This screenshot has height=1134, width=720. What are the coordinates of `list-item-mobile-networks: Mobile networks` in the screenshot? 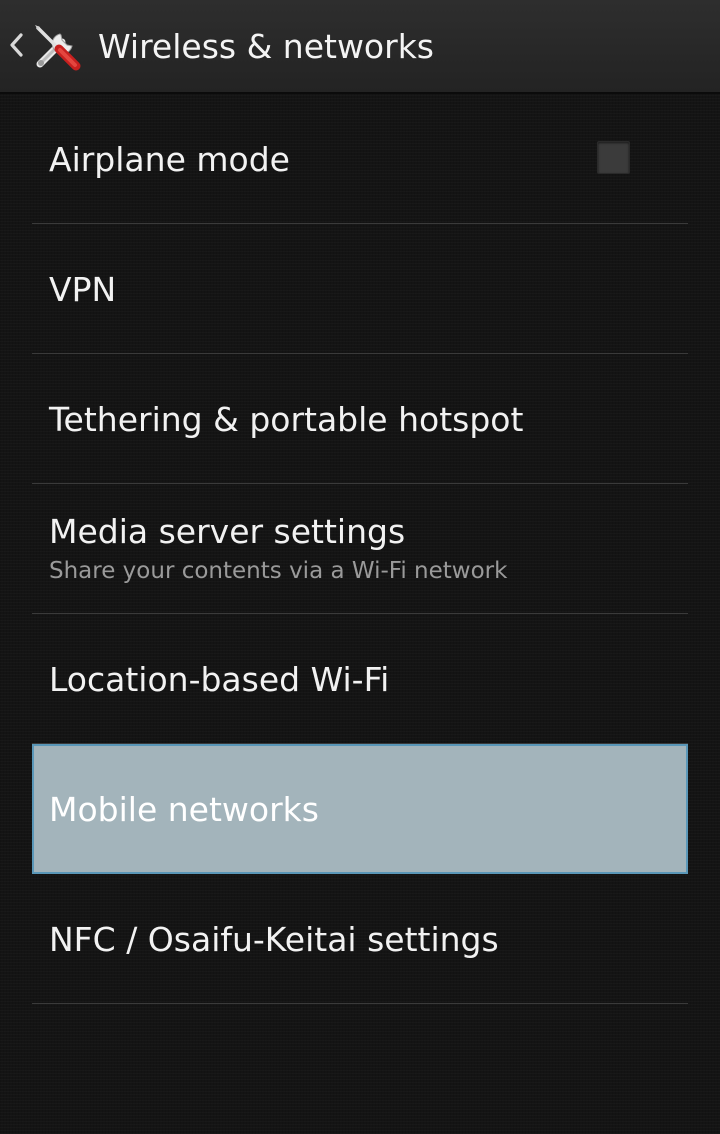 It's located at (360, 809).